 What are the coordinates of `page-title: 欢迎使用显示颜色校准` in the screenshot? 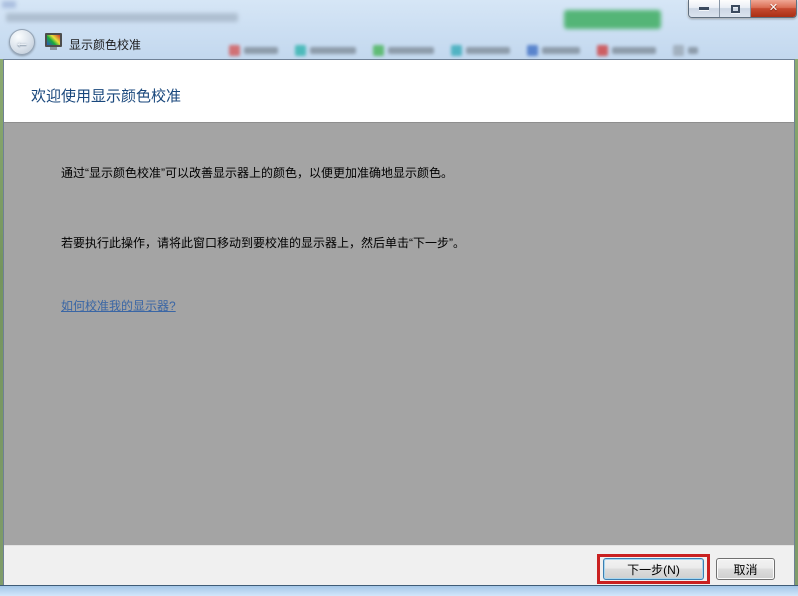 It's located at (106, 96).